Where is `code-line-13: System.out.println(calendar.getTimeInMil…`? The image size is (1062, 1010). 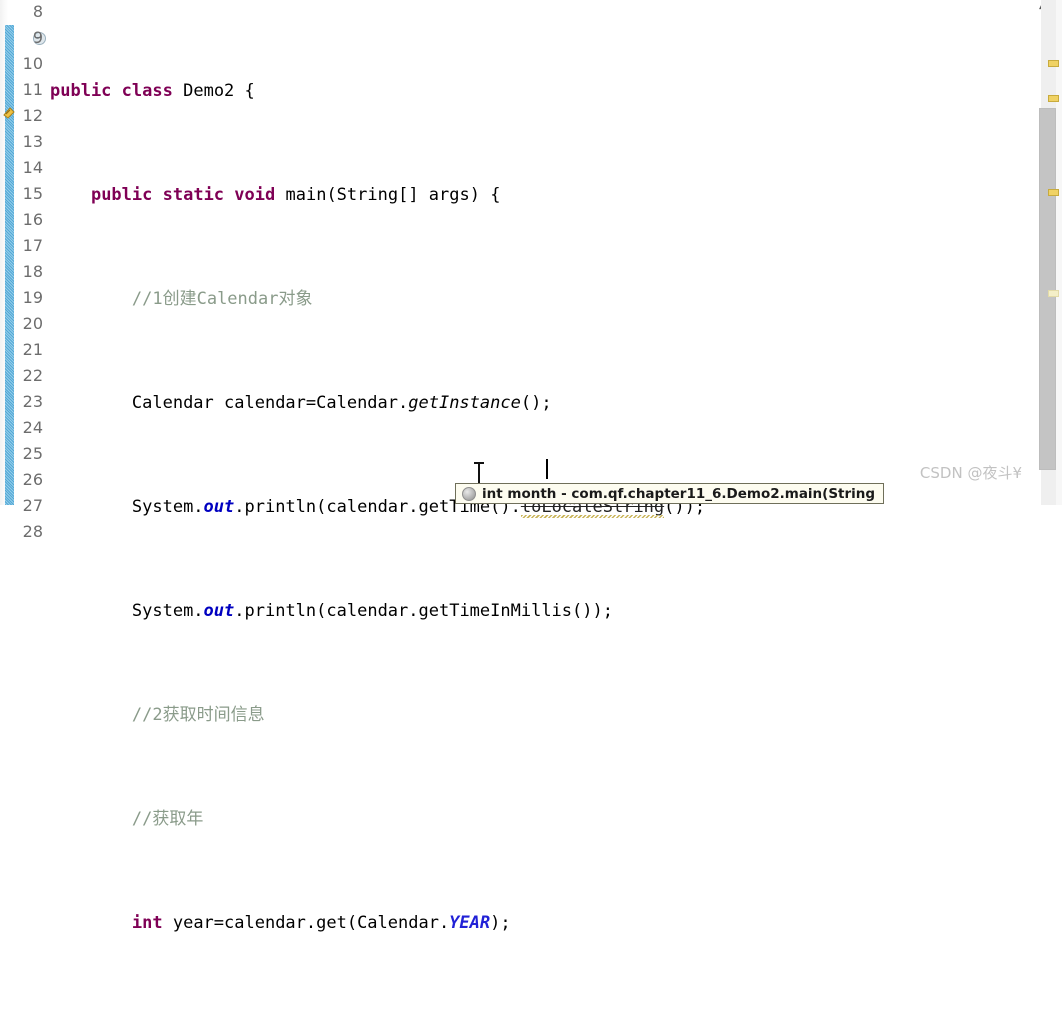 code-line-13: System.out.println(calendar.getTimeInMil… is located at coordinates (540, 611).